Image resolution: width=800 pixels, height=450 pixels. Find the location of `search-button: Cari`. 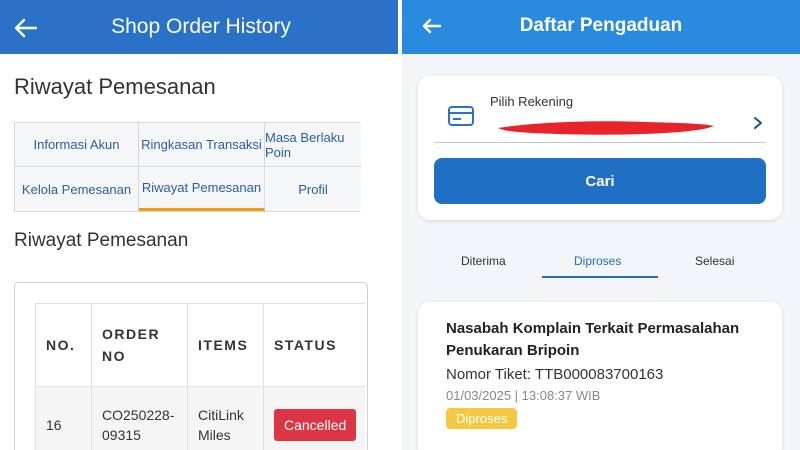

search-button: Cari is located at coordinates (600, 181).